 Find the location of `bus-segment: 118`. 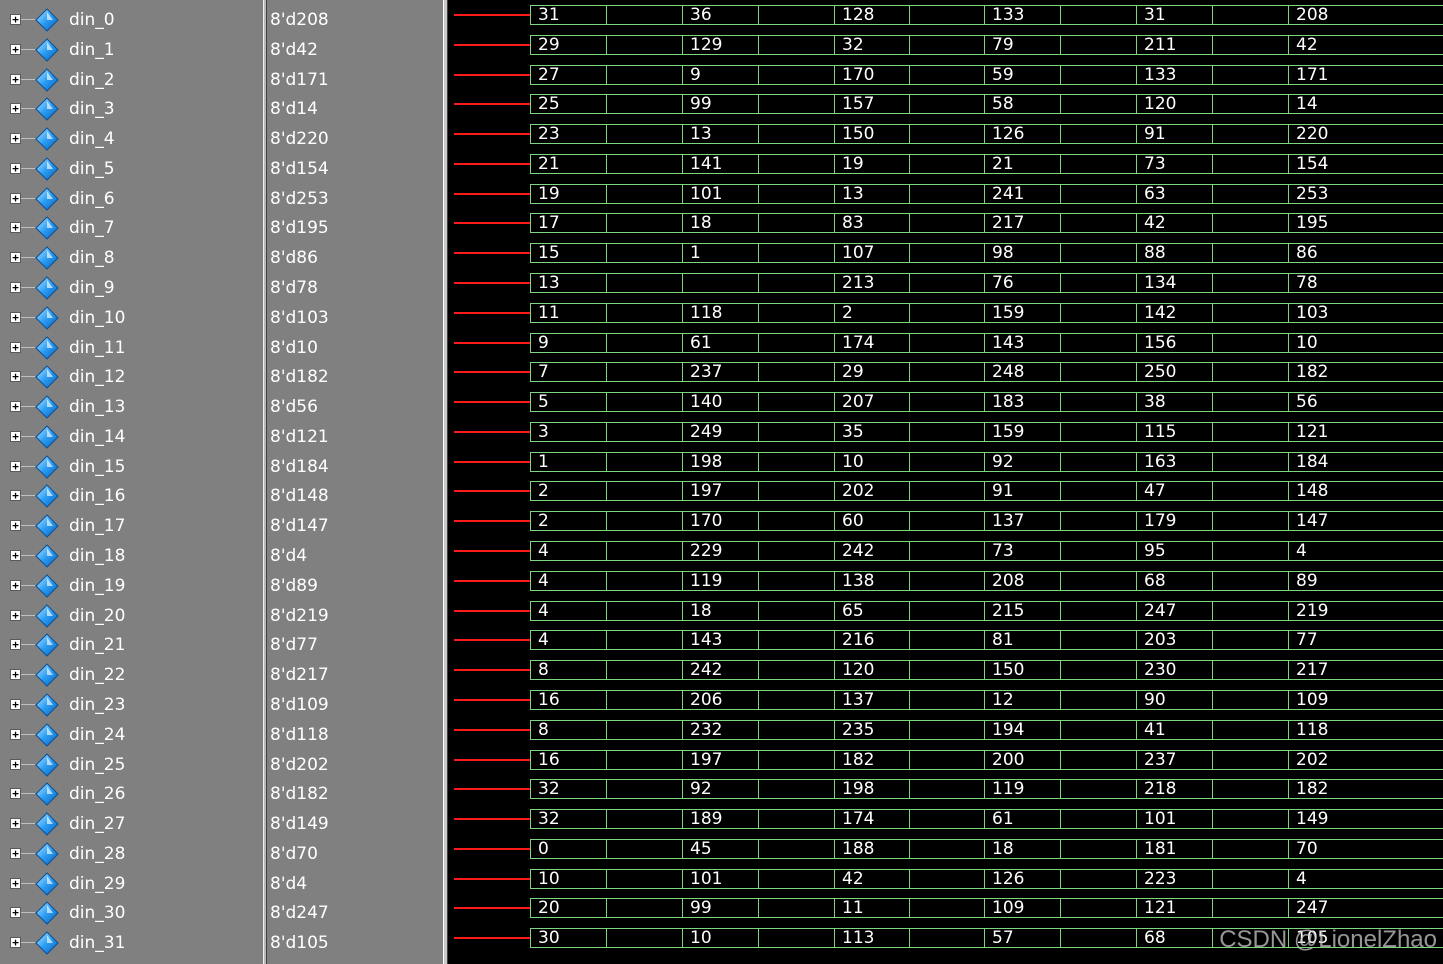

bus-segment: 118 is located at coordinates (1365, 729).